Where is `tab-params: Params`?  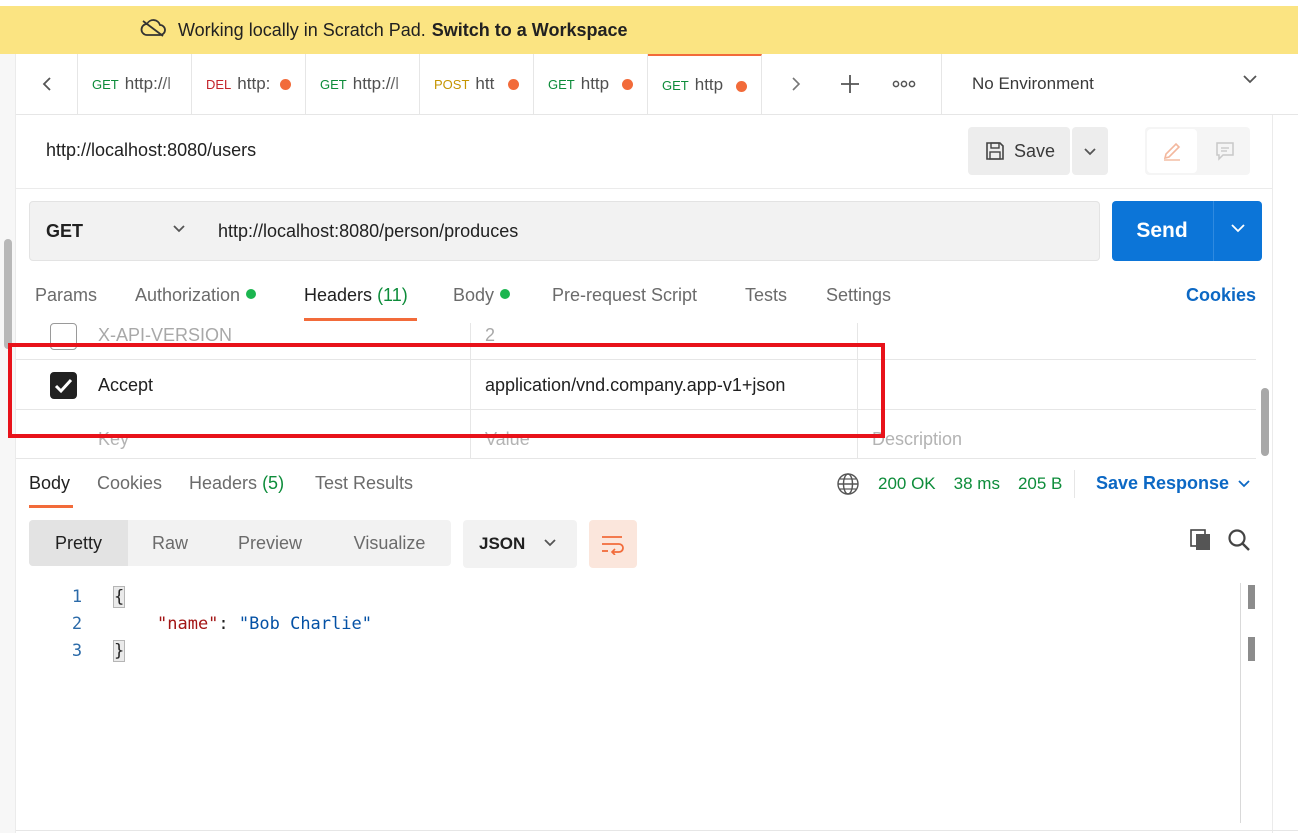 tab-params: Params is located at coordinates (66, 295).